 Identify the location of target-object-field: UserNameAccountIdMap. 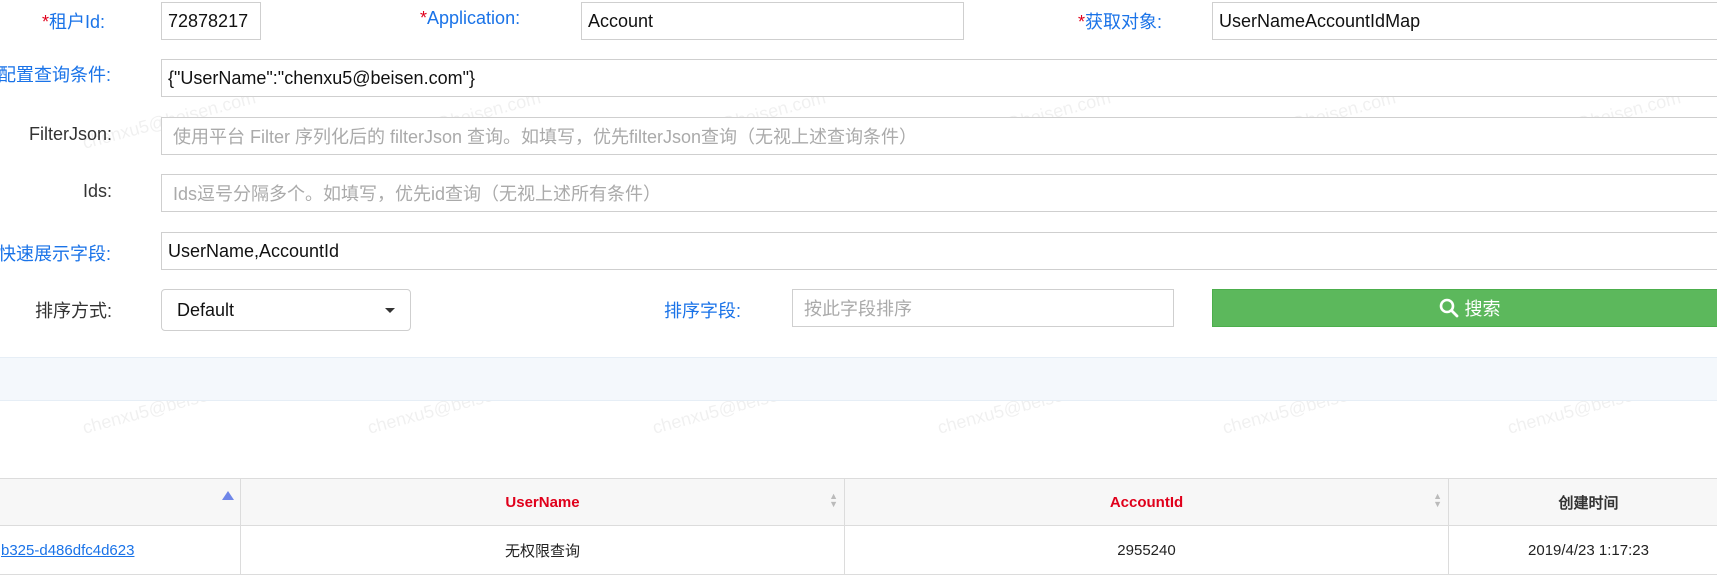
(1464, 21).